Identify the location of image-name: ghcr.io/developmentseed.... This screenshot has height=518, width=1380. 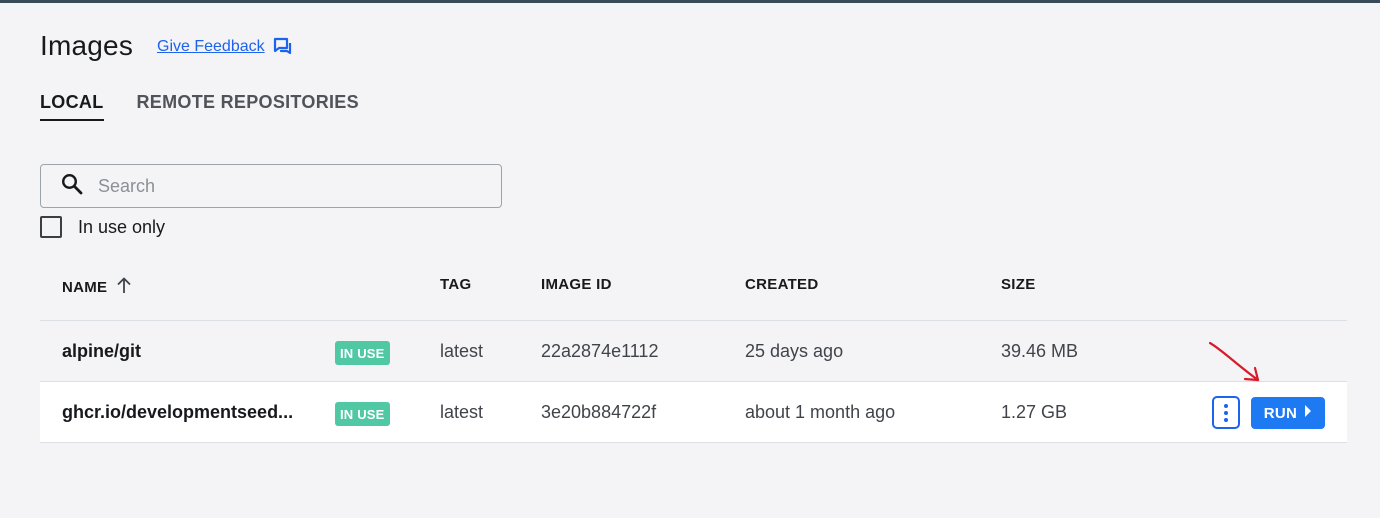
(177, 412).